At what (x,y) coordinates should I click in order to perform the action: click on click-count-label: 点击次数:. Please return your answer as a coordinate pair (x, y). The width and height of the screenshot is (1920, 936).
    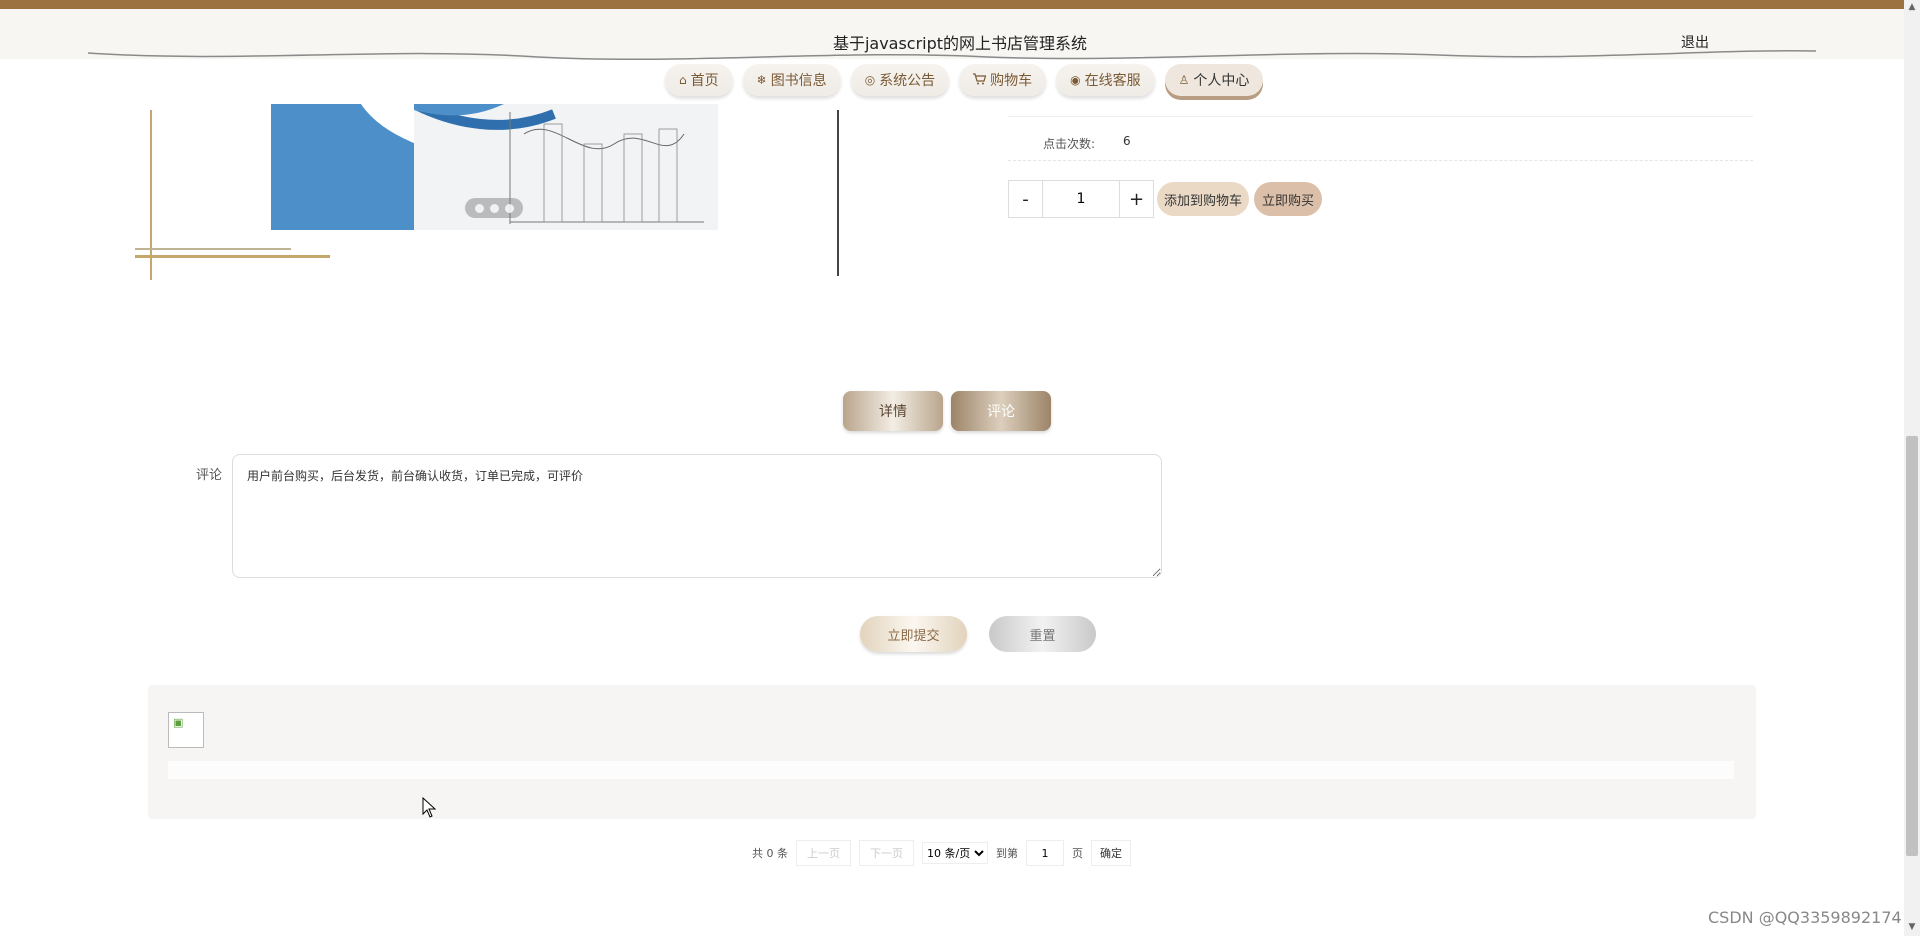
    Looking at the image, I should click on (1069, 144).